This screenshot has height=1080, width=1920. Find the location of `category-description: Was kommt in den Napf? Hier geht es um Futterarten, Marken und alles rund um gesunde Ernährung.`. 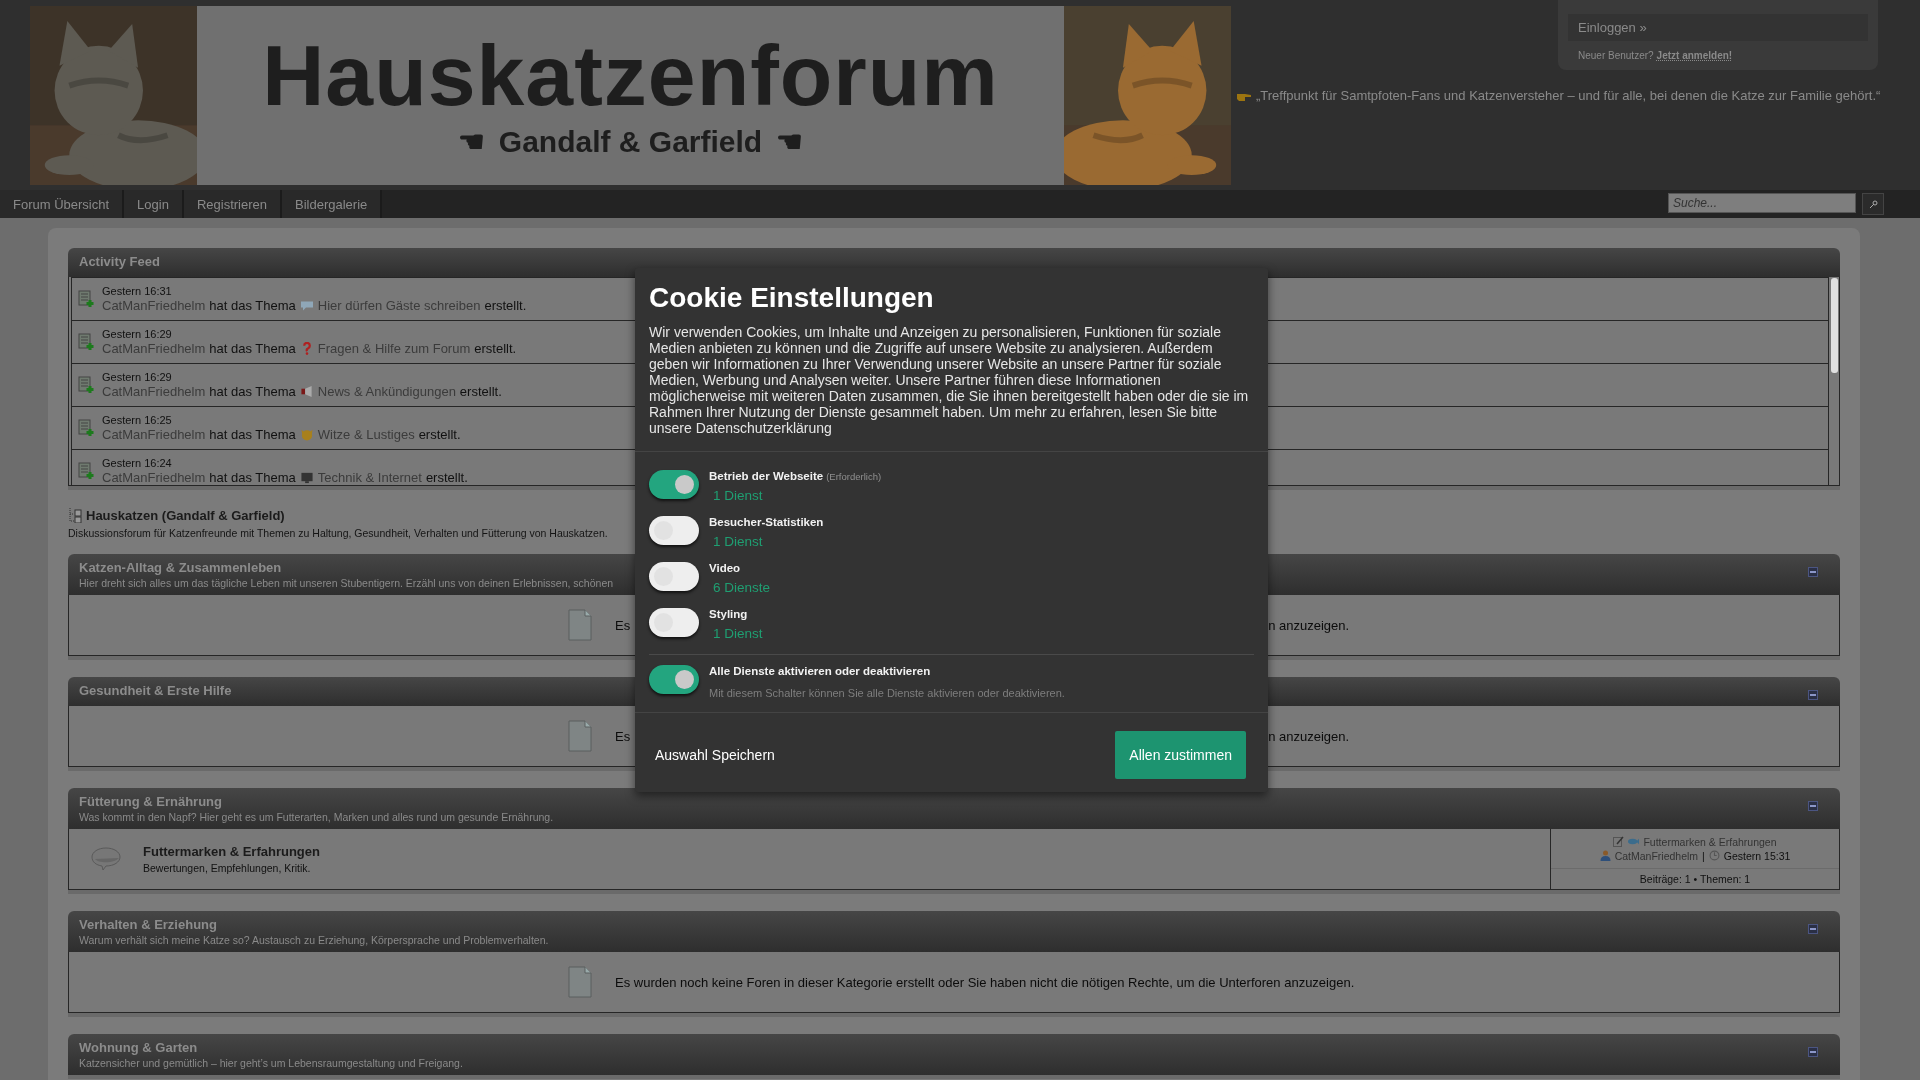

category-description: Was kommt in den Napf? Hier geht es um Futterarten, Marken und alles rund um gesunde Ernährung. is located at coordinates (316, 817).